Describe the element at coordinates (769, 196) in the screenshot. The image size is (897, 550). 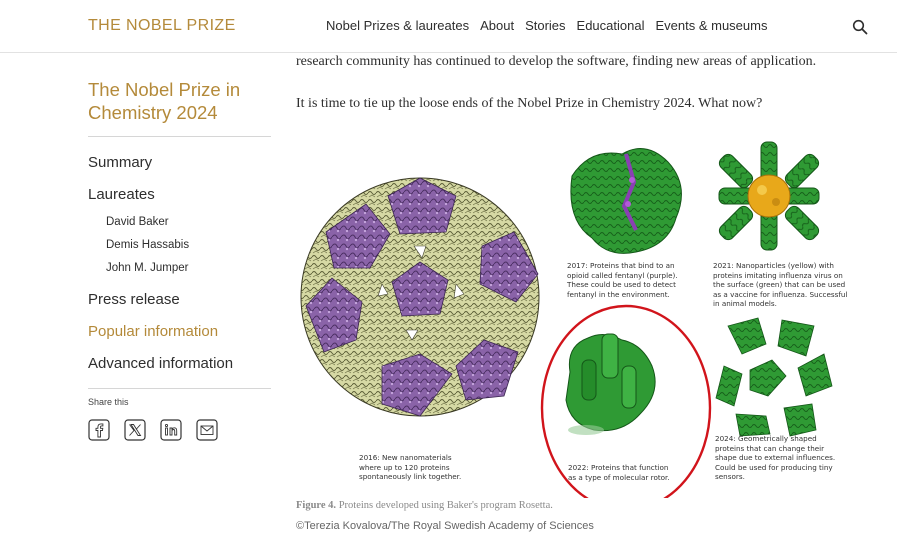
I see `nanoparticle-2021` at that location.